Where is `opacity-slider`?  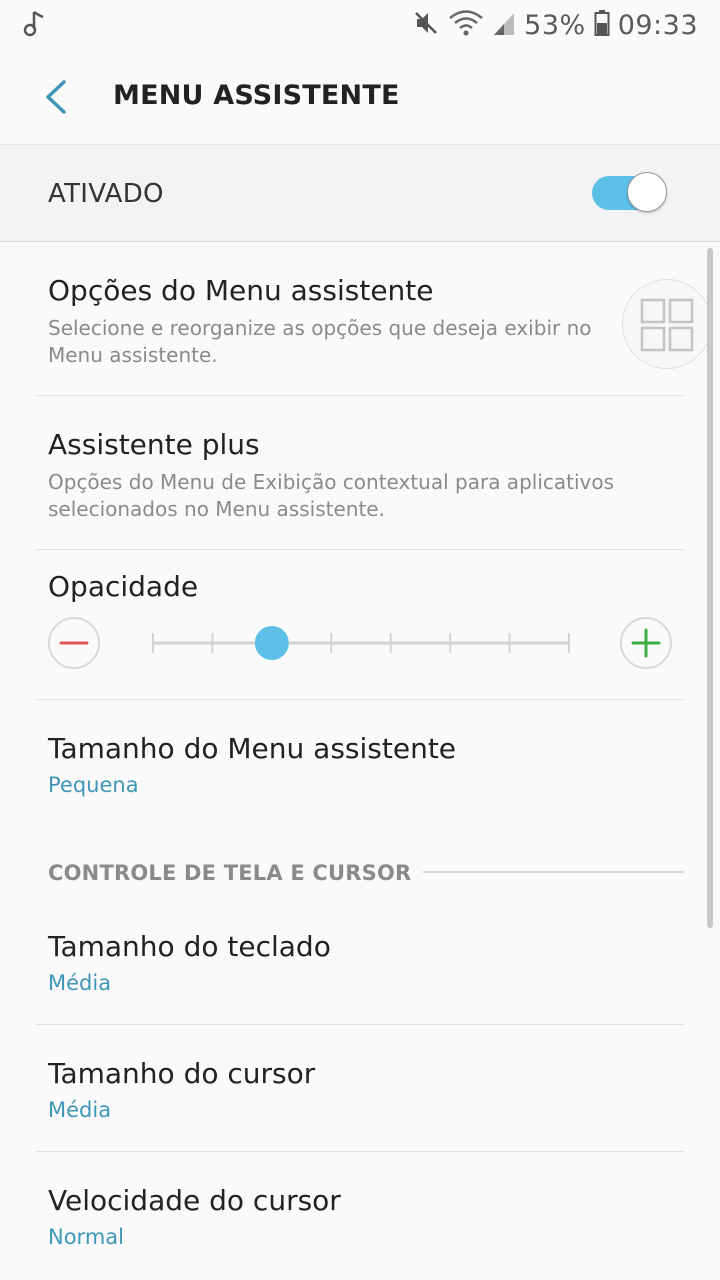 opacity-slider is located at coordinates (361, 643).